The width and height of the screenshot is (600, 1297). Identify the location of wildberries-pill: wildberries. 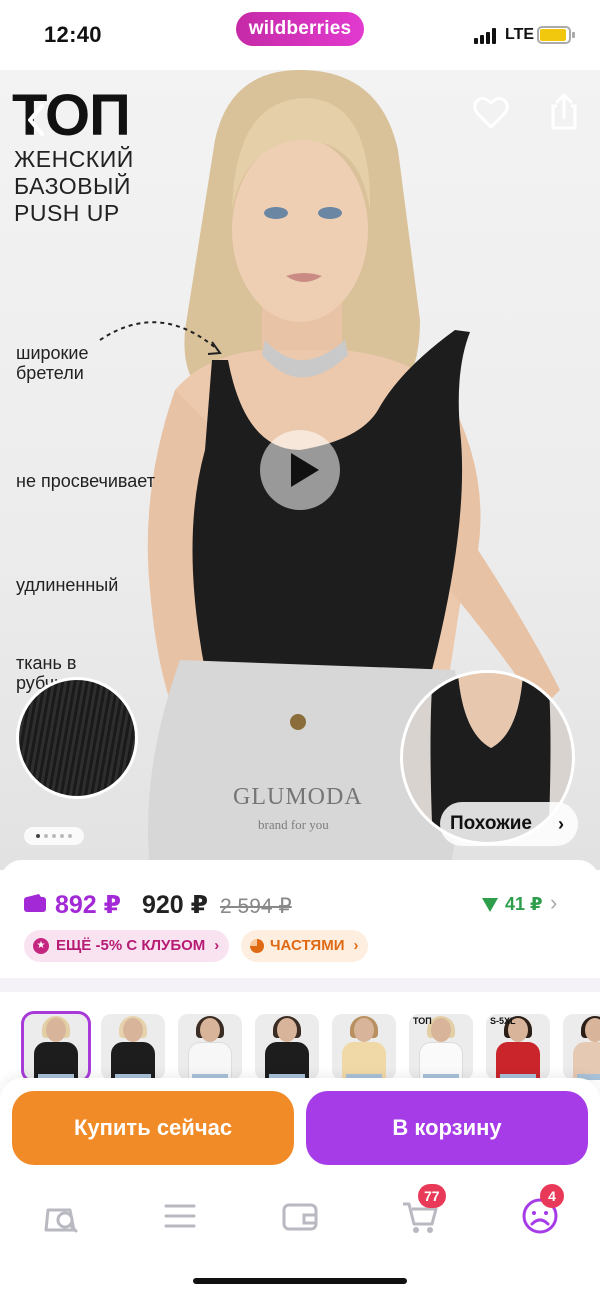
(300, 29).